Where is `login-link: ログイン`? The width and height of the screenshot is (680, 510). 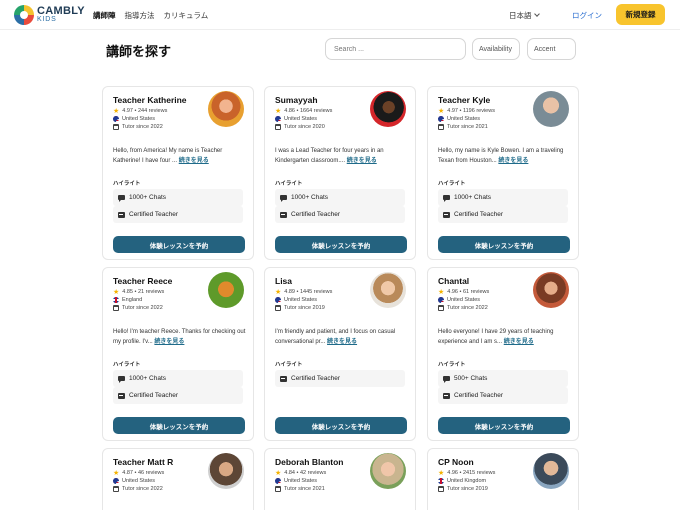 login-link: ログイン is located at coordinates (587, 15).